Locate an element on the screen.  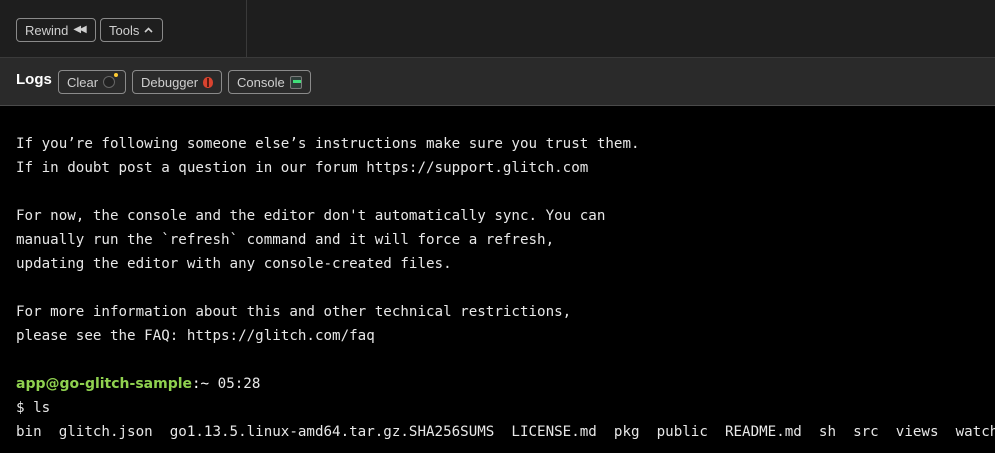
terminal-icon is located at coordinates (295, 82).